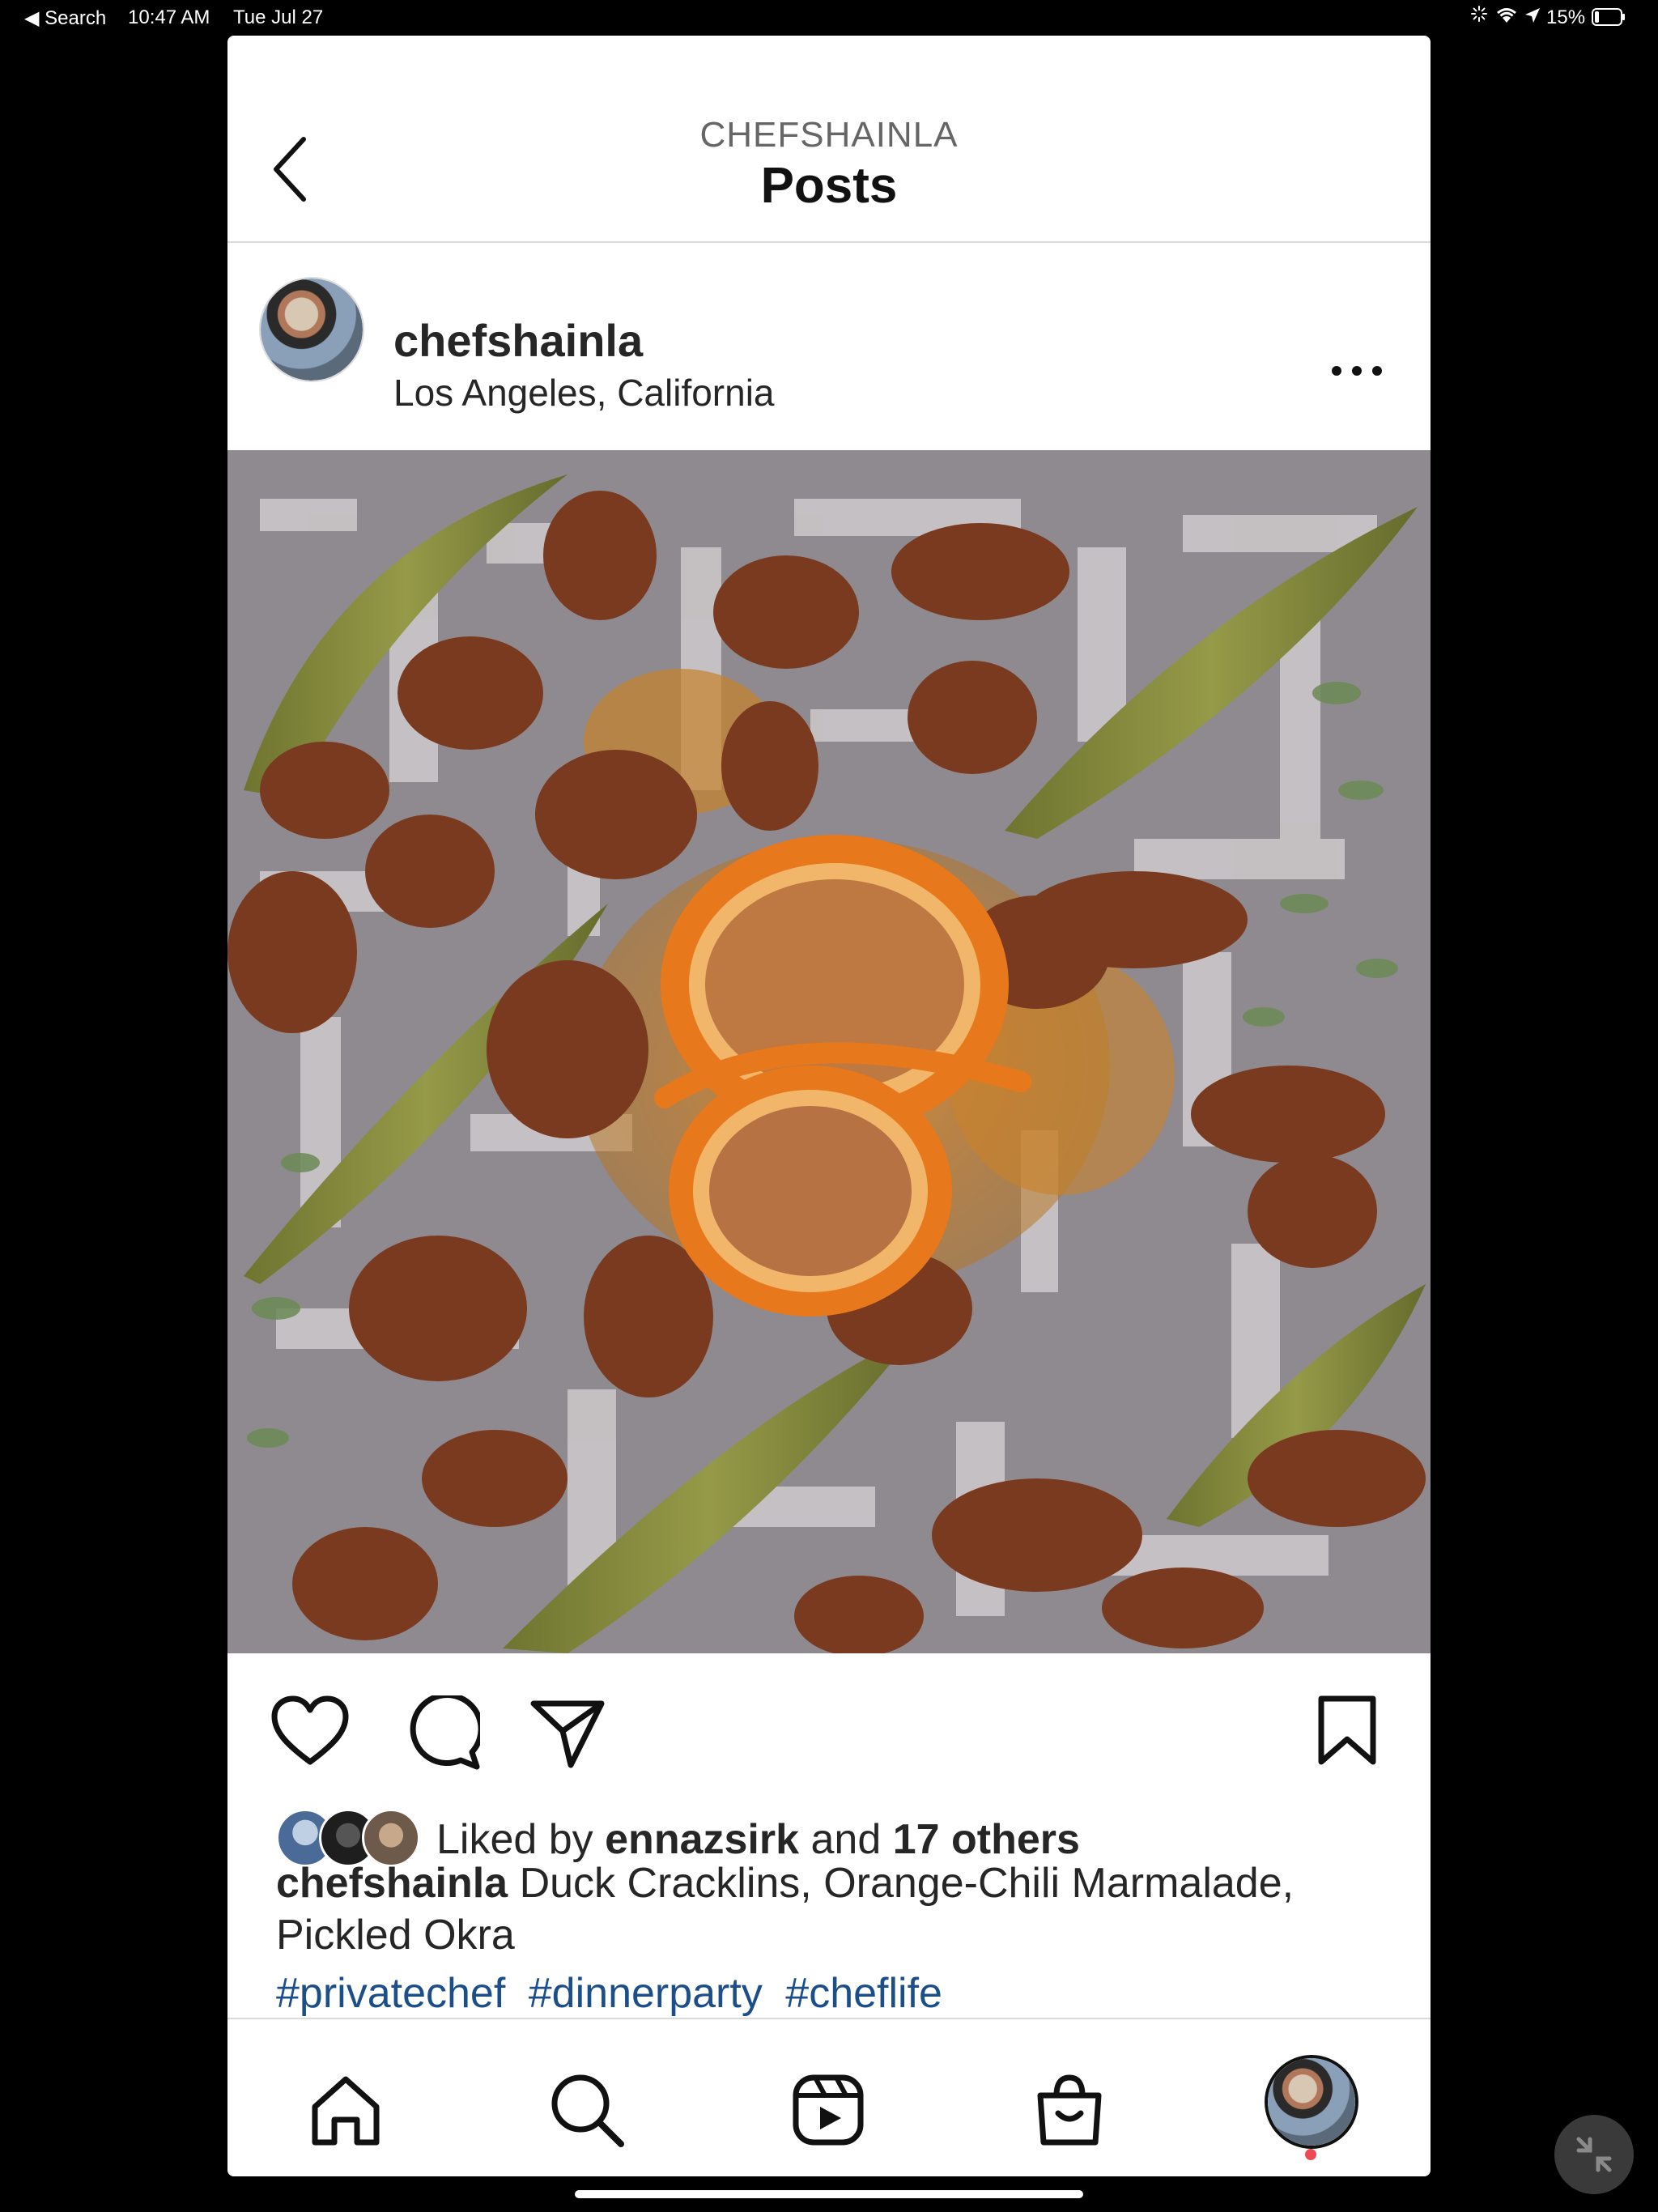  I want to click on tab-reels, so click(828, 2110).